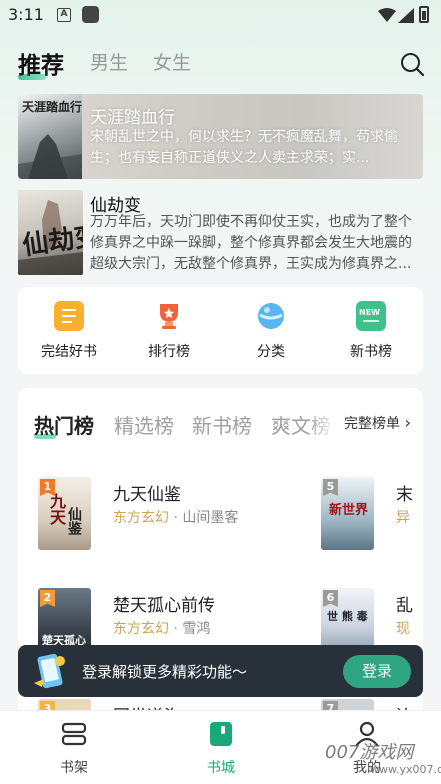 Image resolution: width=441 pixels, height=784 pixels. What do you see at coordinates (69, 352) in the screenshot?
I see `category-label: 完结好书` at bounding box center [69, 352].